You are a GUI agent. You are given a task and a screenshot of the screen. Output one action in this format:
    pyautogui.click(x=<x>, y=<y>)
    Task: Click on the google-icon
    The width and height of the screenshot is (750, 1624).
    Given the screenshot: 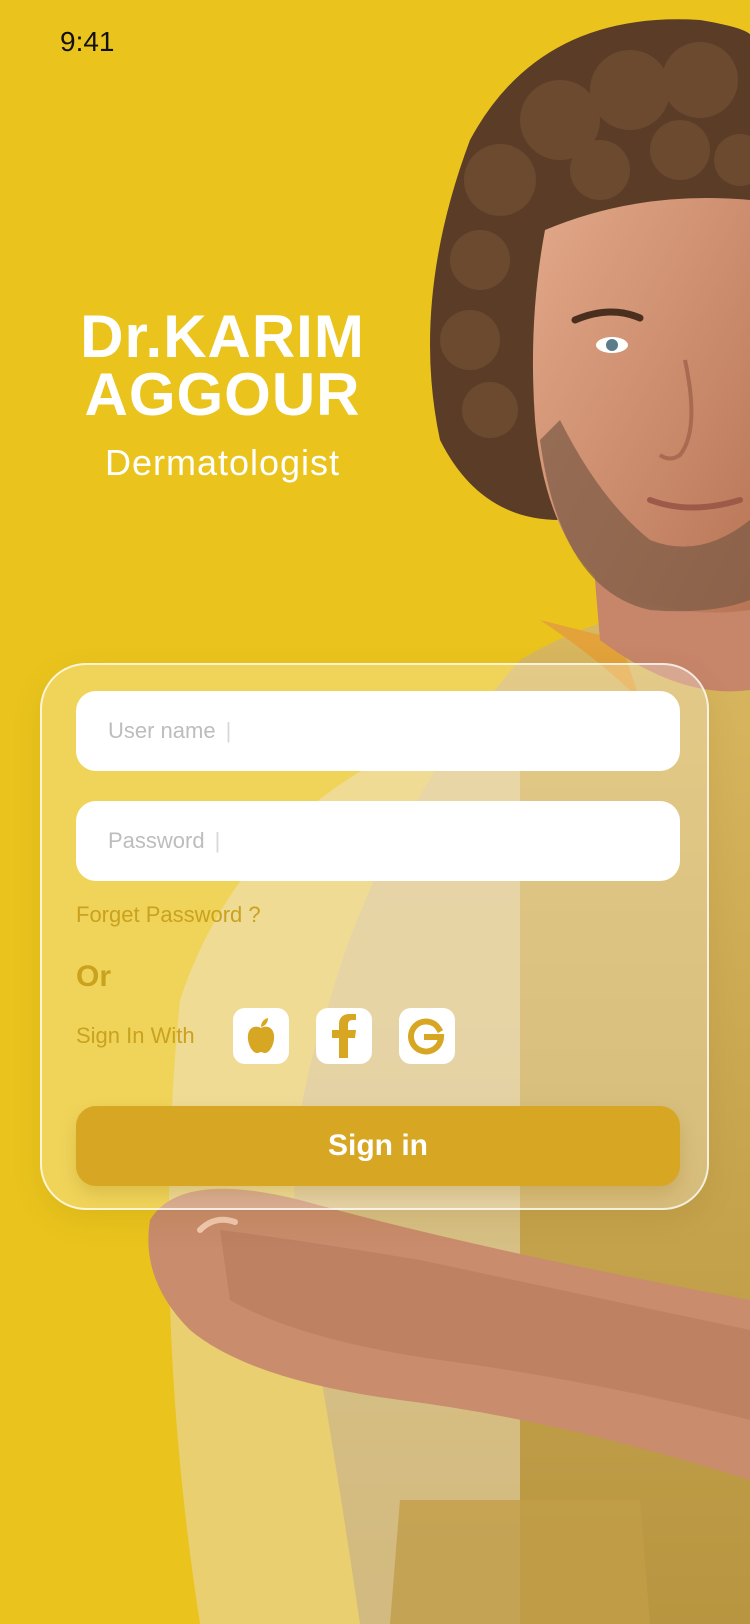 What is the action you would take?
    pyautogui.click(x=426, y=1036)
    